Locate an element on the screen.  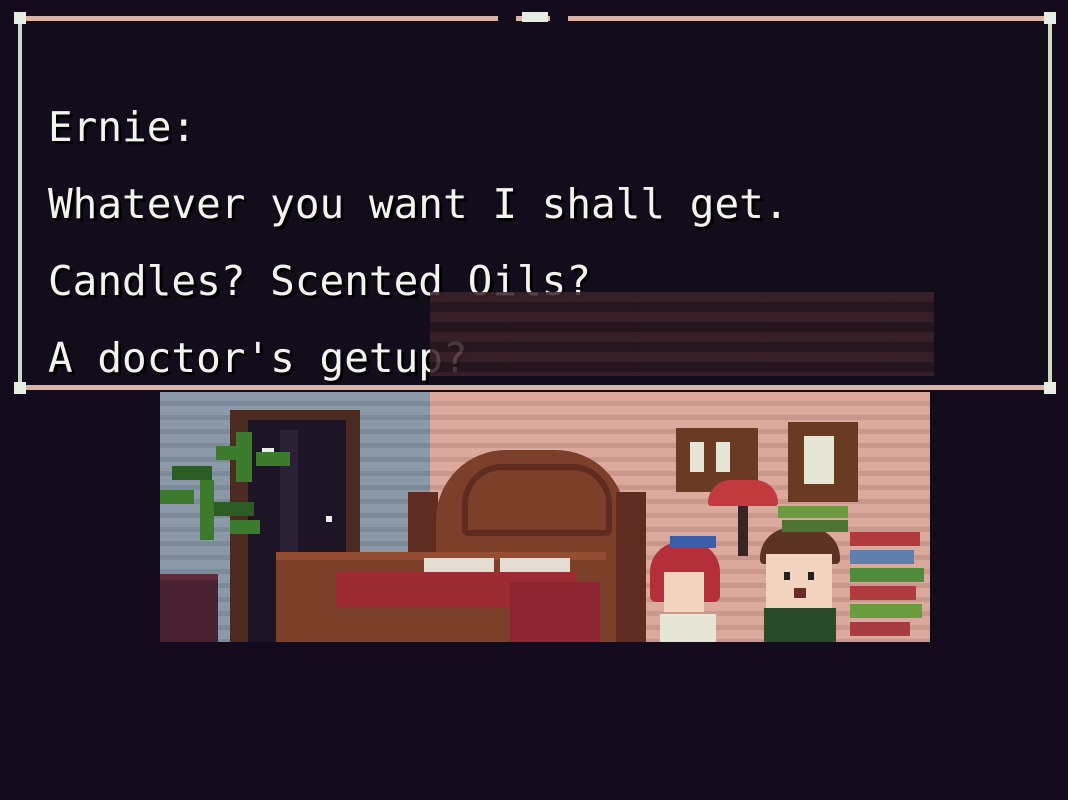
red-haired-character is located at coordinates (695, 589).